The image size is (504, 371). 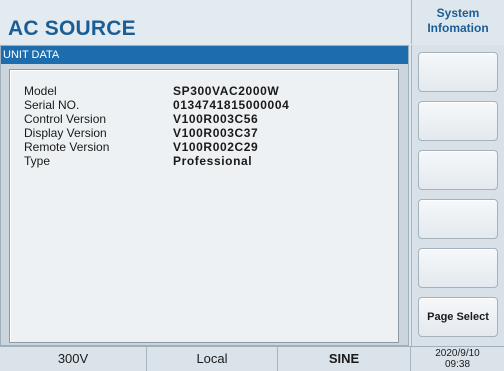 I want to click on status-date: 2020/9/10, so click(x=457, y=353).